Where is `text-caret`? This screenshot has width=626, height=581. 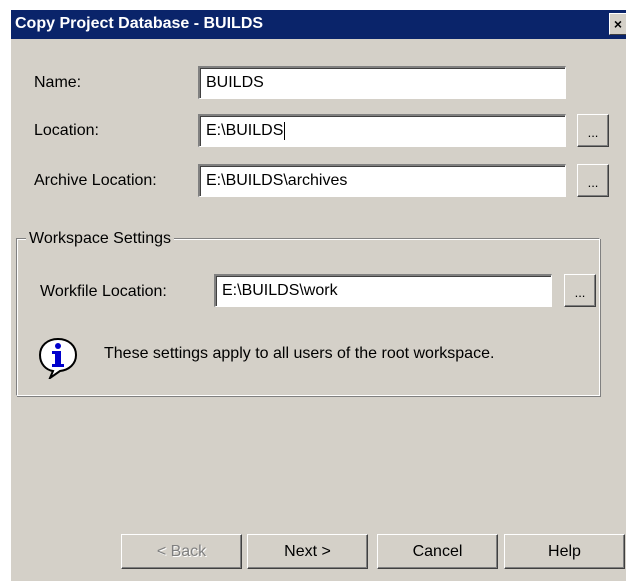
text-caret is located at coordinates (285, 131).